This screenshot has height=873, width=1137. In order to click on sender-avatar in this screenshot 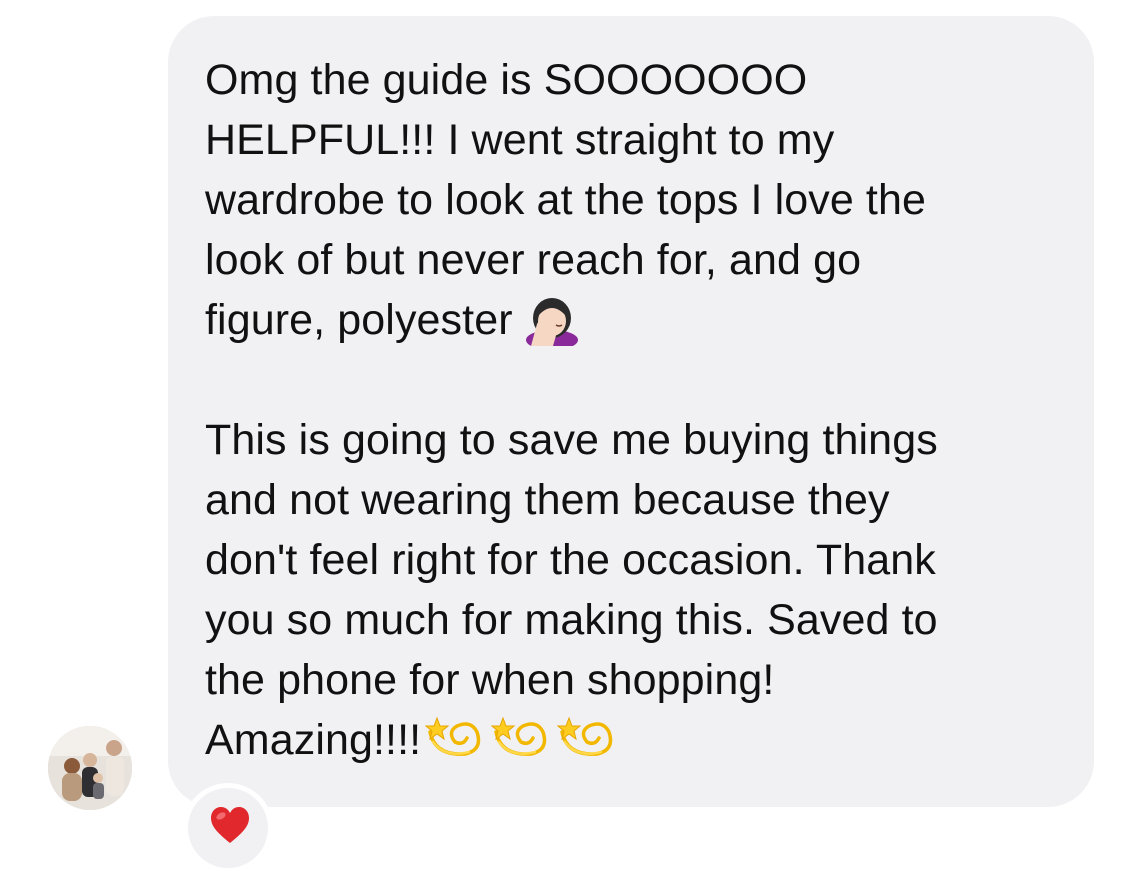, I will do `click(90, 768)`.